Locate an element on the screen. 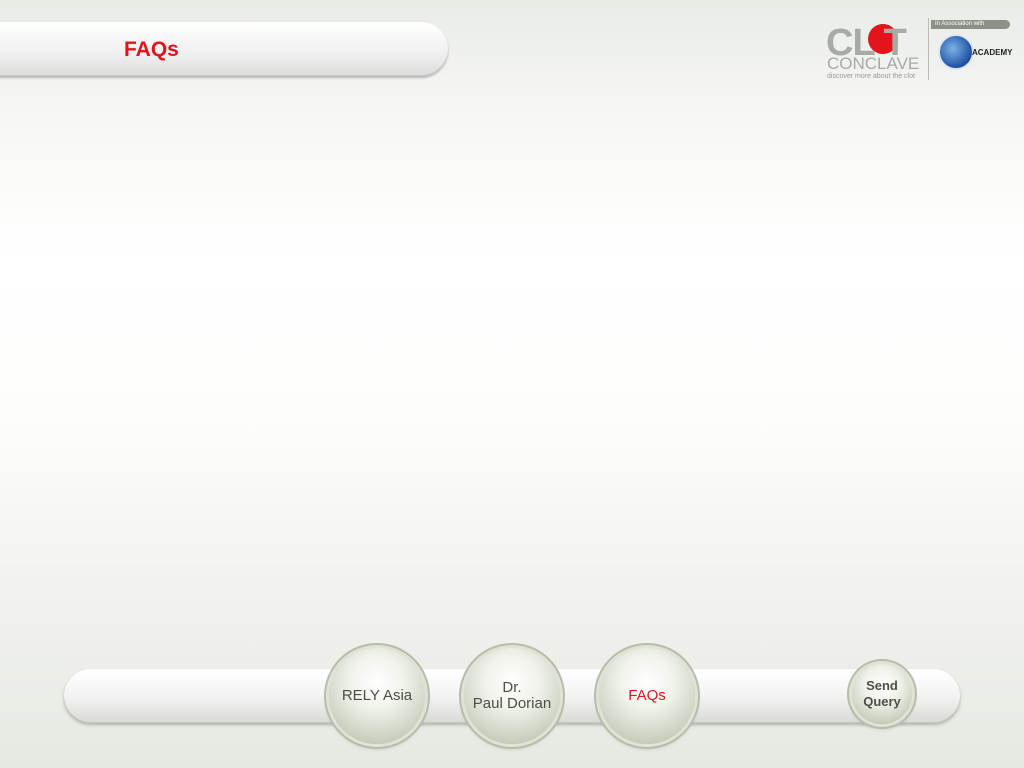  nav-label-line2: Paul Dorian is located at coordinates (512, 703).